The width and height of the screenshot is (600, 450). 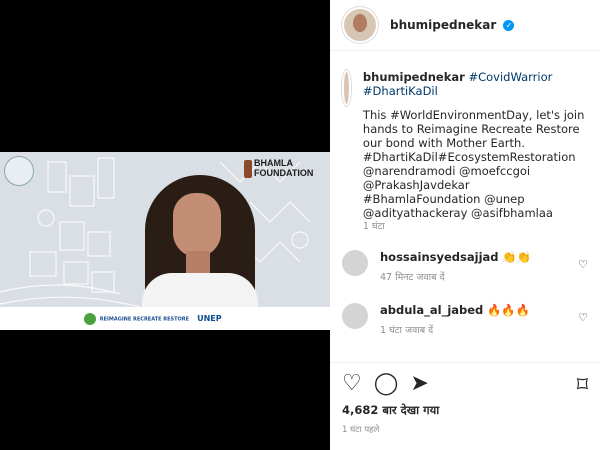 I want to click on face, so click(x=197, y=225).